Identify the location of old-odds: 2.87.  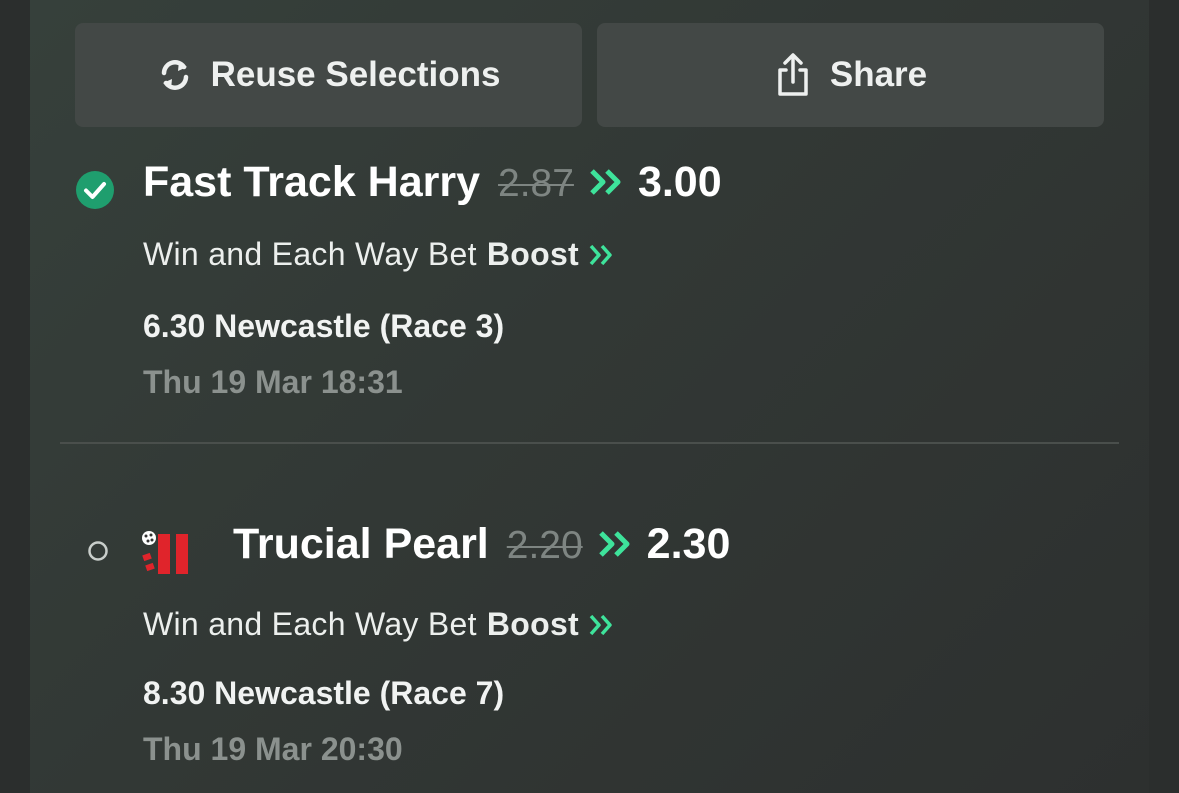
(536, 183).